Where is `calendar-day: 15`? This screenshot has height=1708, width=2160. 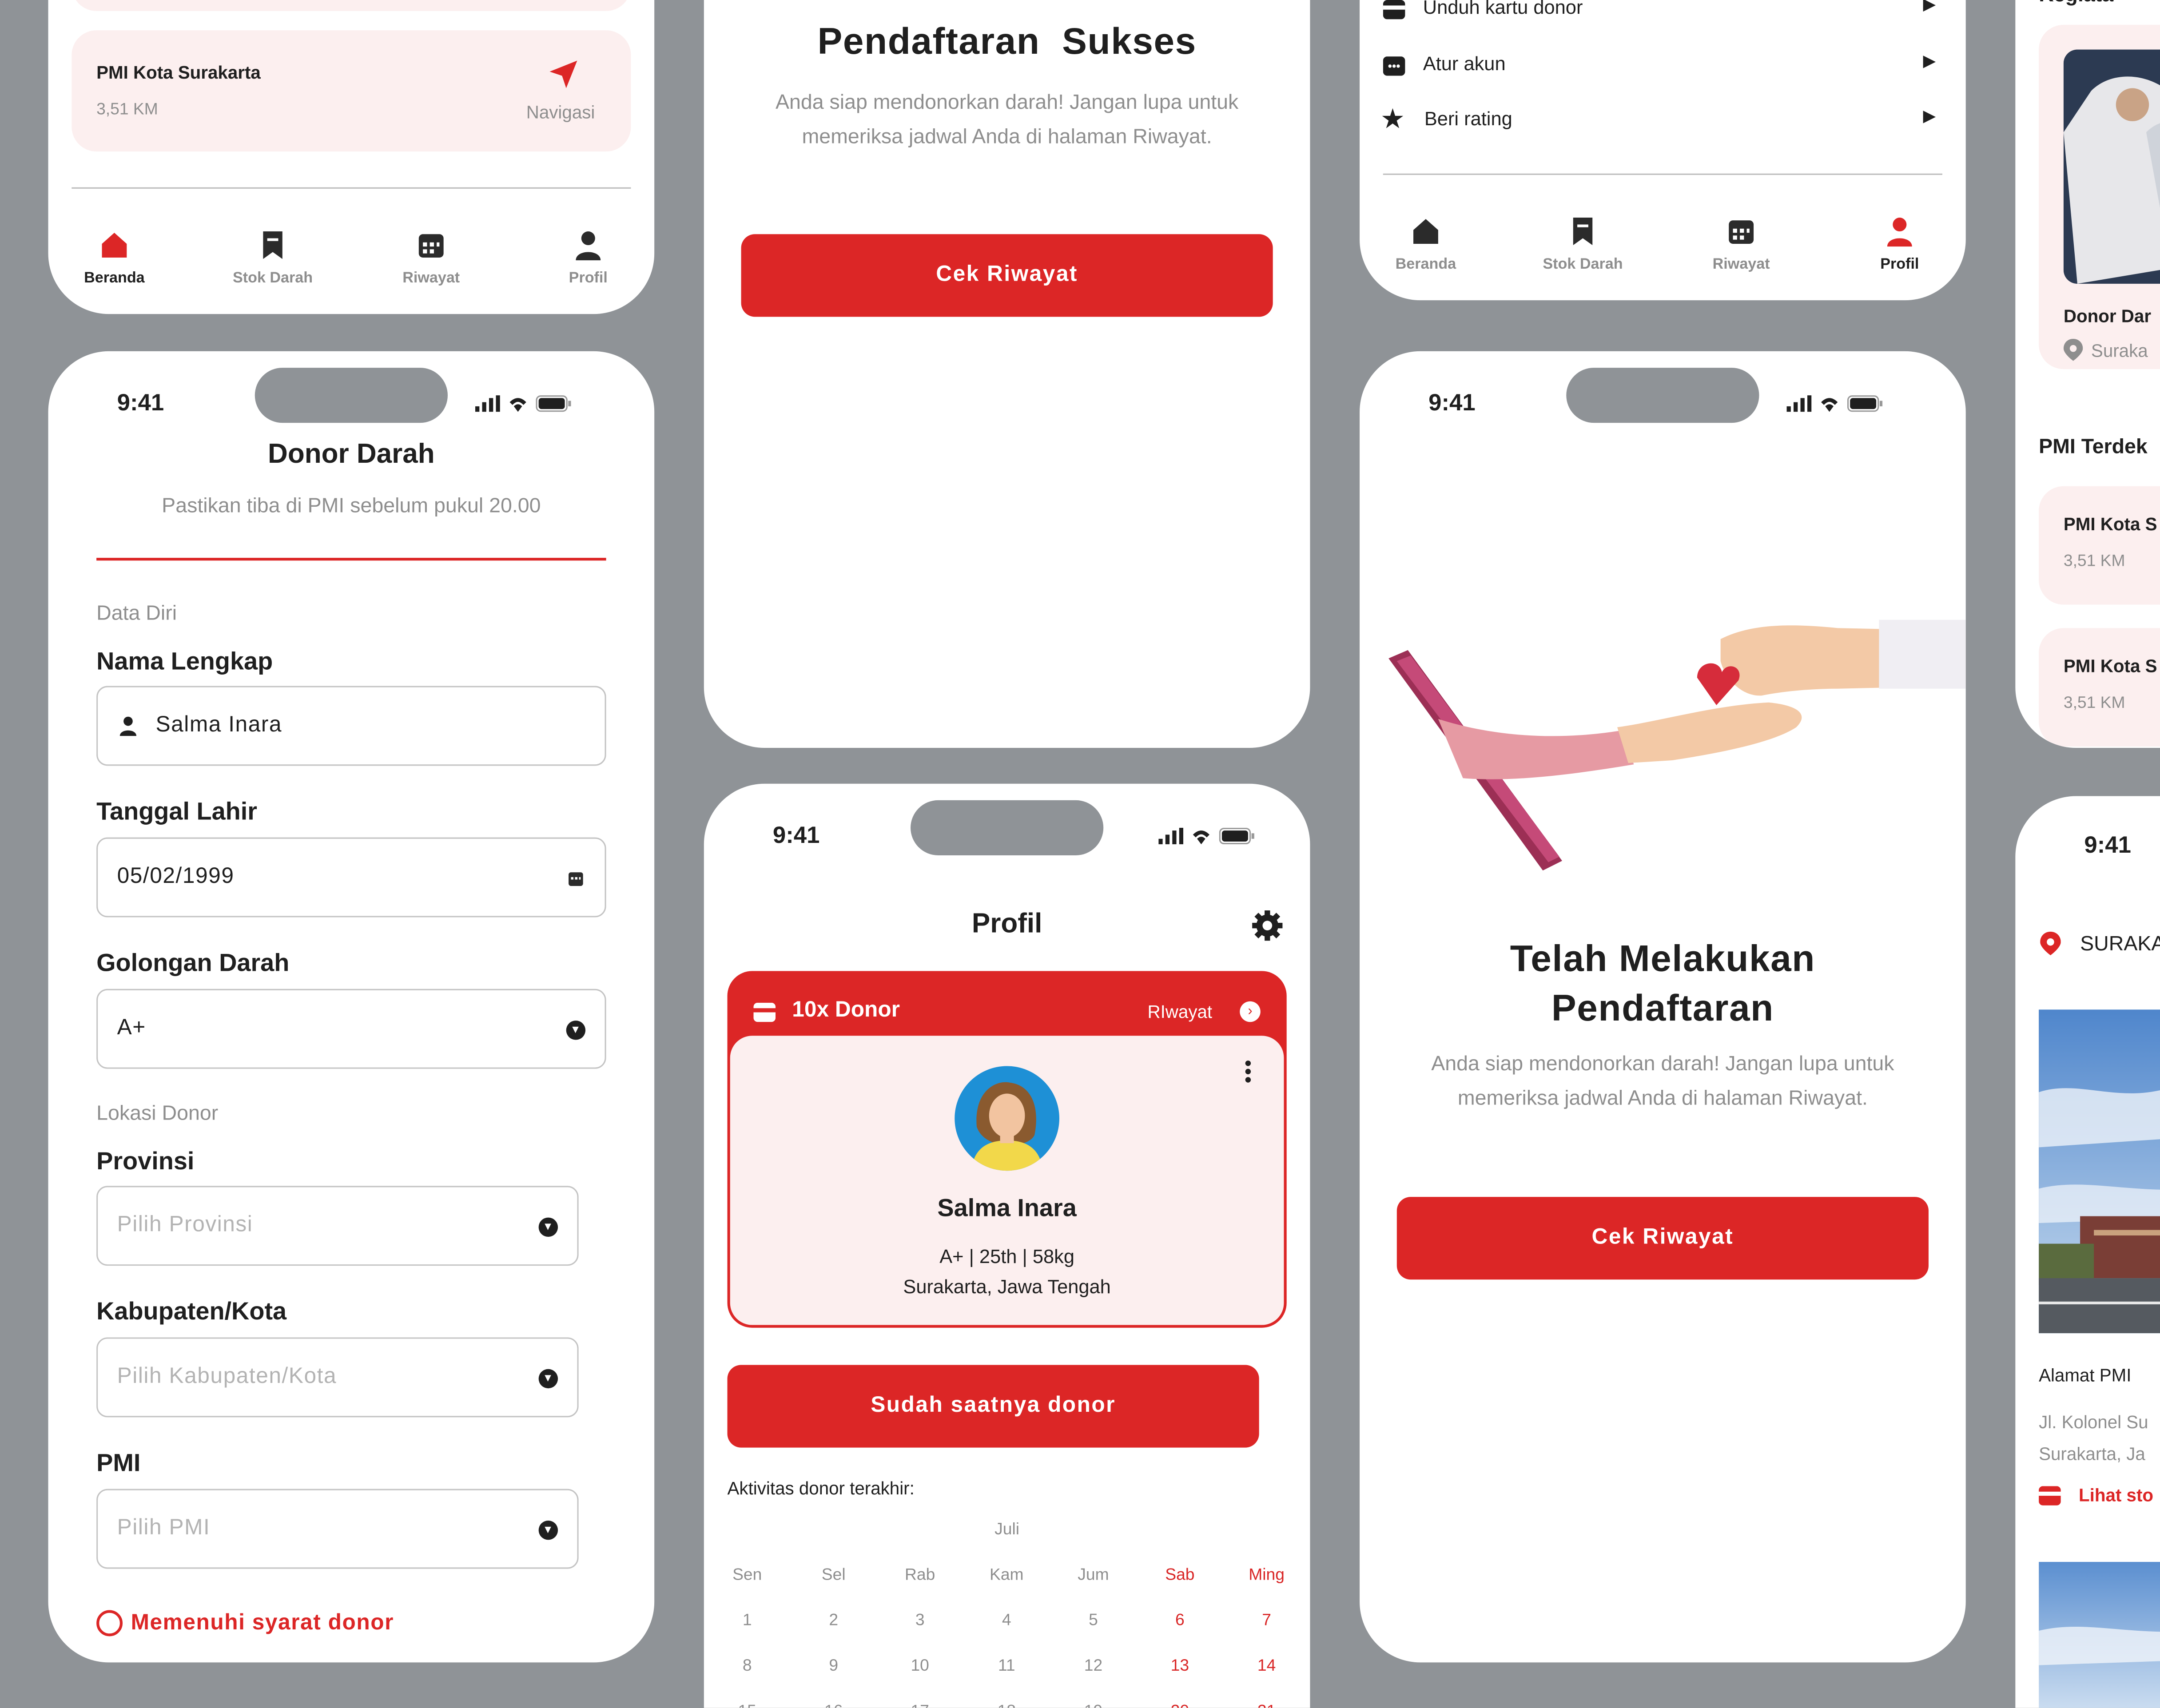 calendar-day: 15 is located at coordinates (747, 1698).